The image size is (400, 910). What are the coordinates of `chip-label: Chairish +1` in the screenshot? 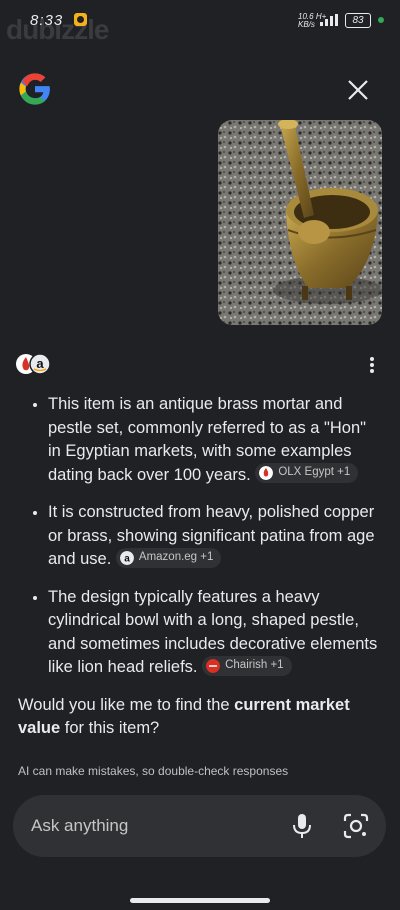 It's located at (254, 664).